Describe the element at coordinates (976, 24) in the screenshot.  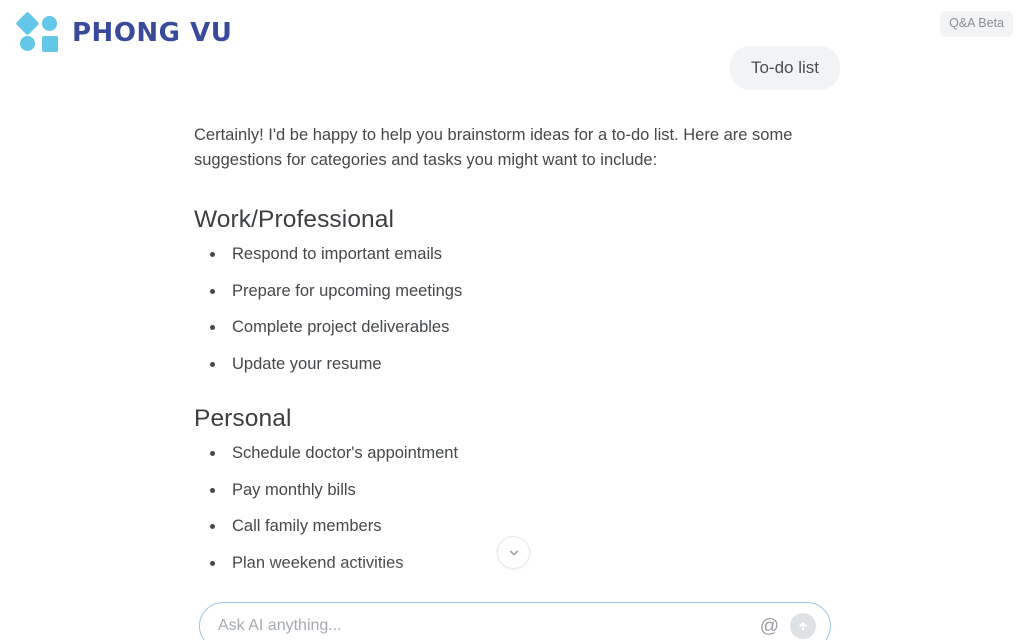
I see `status-badge: Q&A Beta` at that location.